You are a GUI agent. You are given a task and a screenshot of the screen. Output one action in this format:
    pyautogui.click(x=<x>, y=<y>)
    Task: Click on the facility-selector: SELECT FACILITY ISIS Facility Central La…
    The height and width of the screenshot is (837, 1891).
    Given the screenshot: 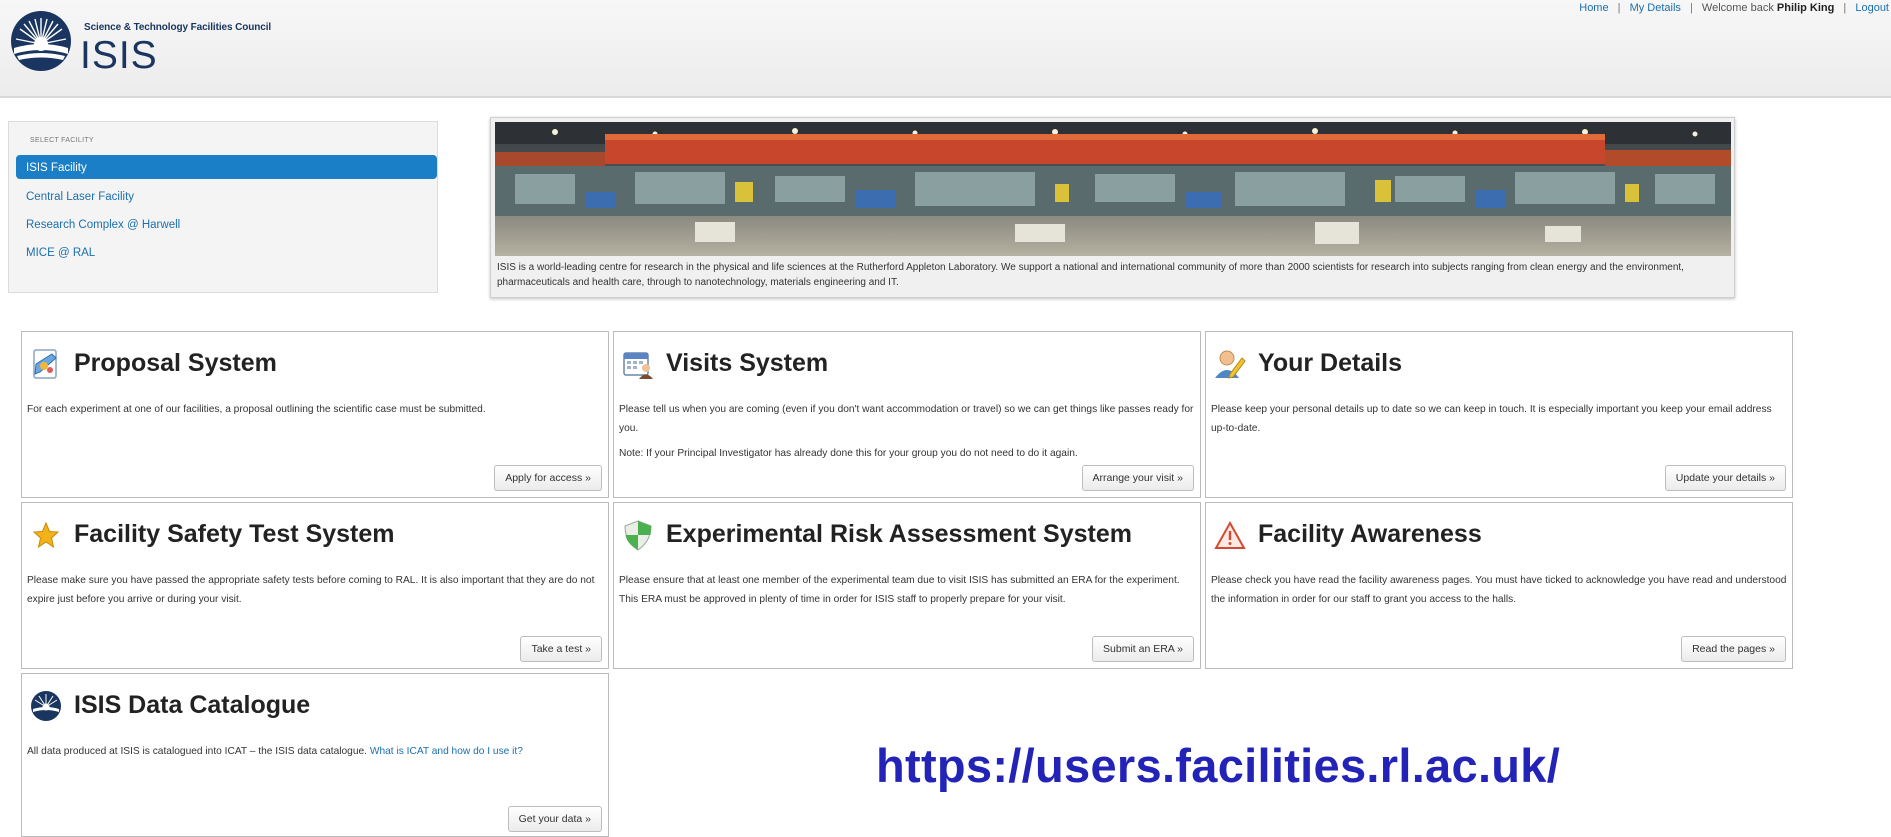 What is the action you would take?
    pyautogui.click(x=223, y=207)
    